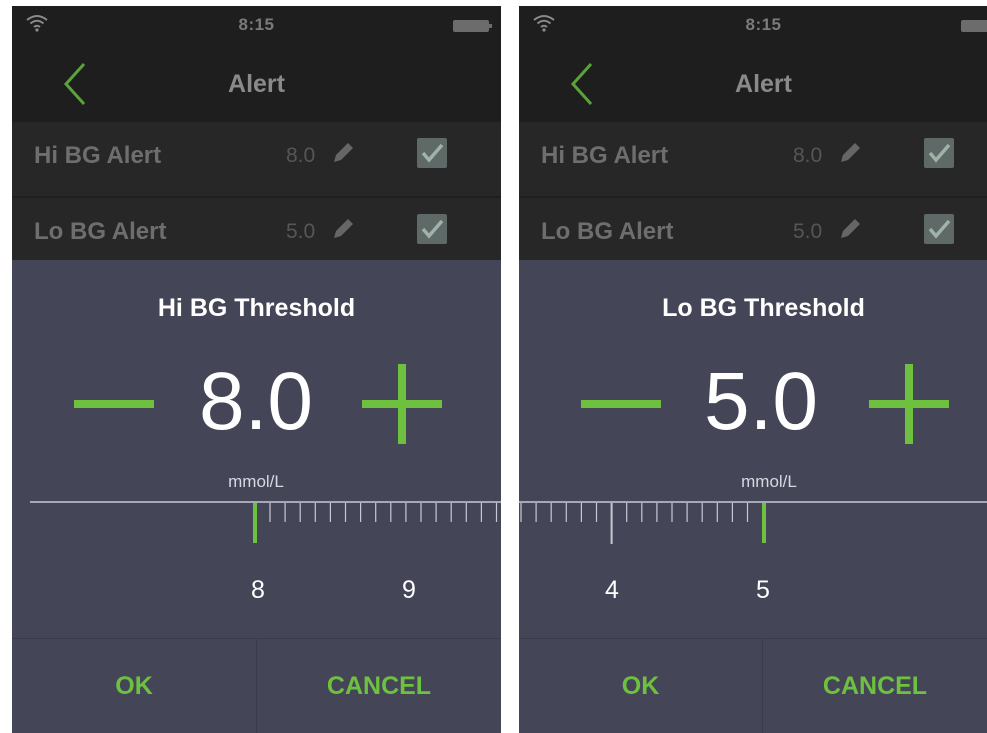  What do you see at coordinates (763, 308) in the screenshot?
I see `dialog-title: Lo BG Threshold` at bounding box center [763, 308].